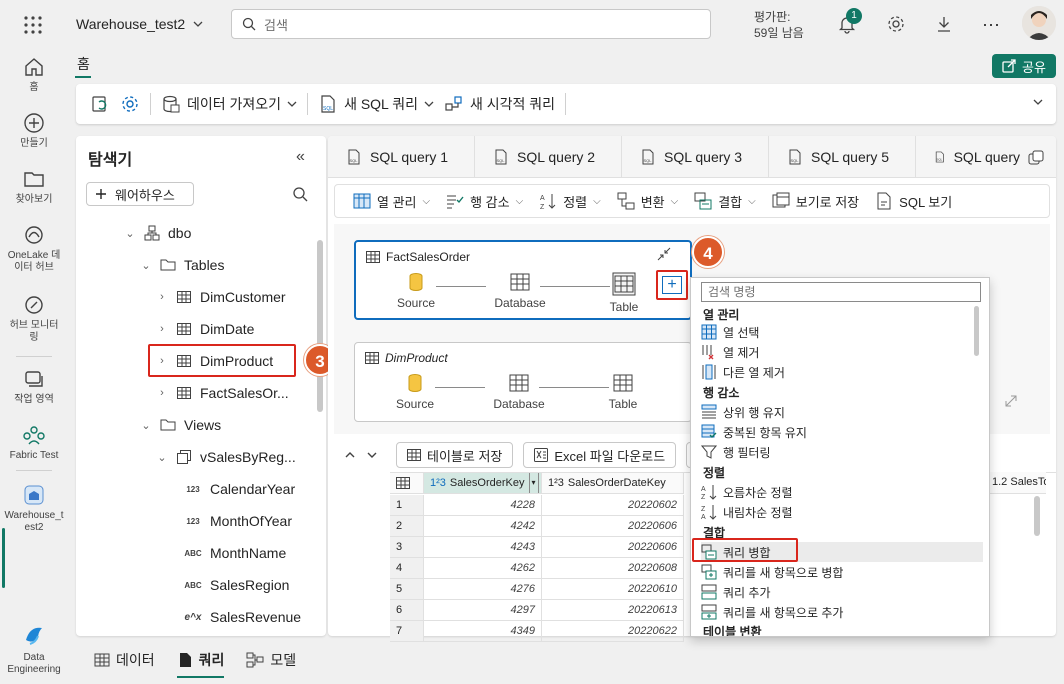  What do you see at coordinates (483, 610) in the screenshot?
I see `cell-salesorderkey: 4297` at bounding box center [483, 610].